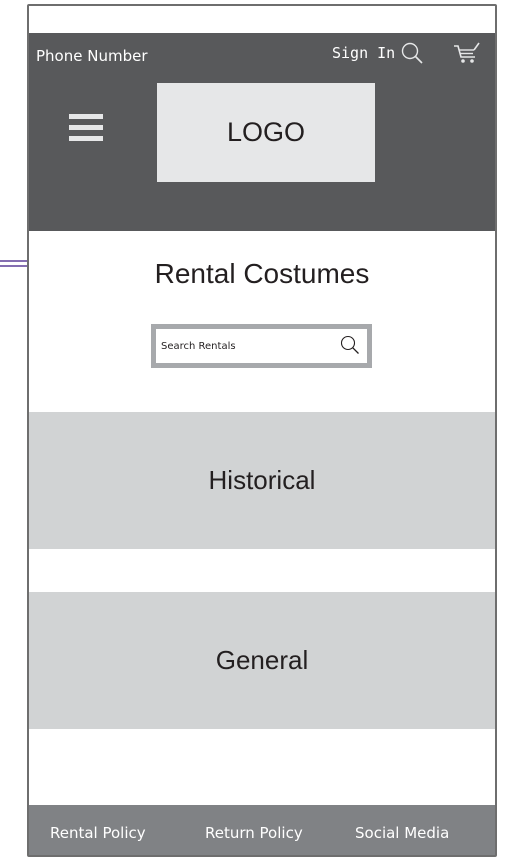 The width and height of the screenshot is (508, 865). I want to click on hamburger-menu-icon, so click(86, 129).